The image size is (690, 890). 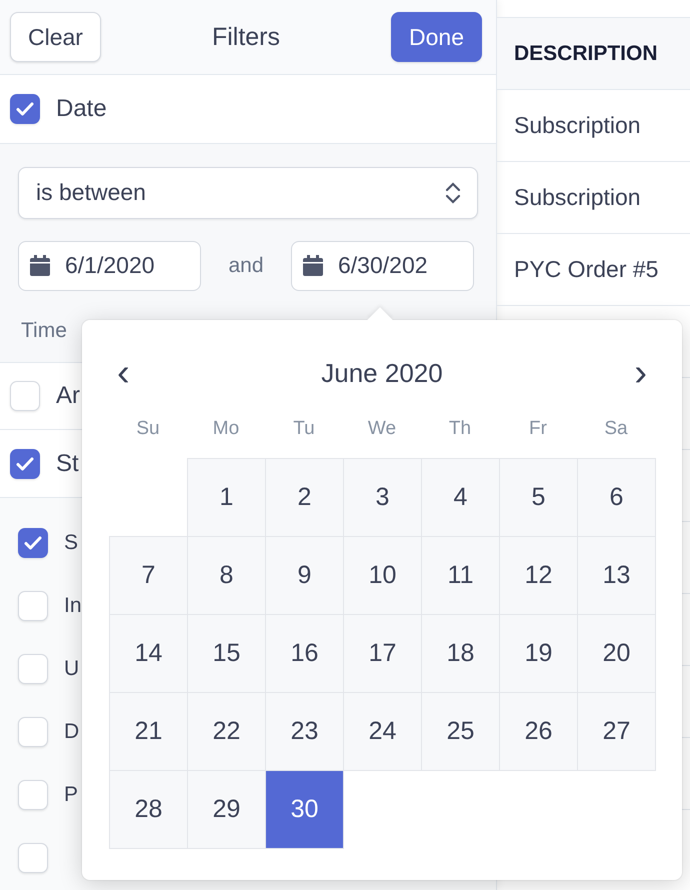 What do you see at coordinates (148, 575) in the screenshot?
I see `calendar-day: 7` at bounding box center [148, 575].